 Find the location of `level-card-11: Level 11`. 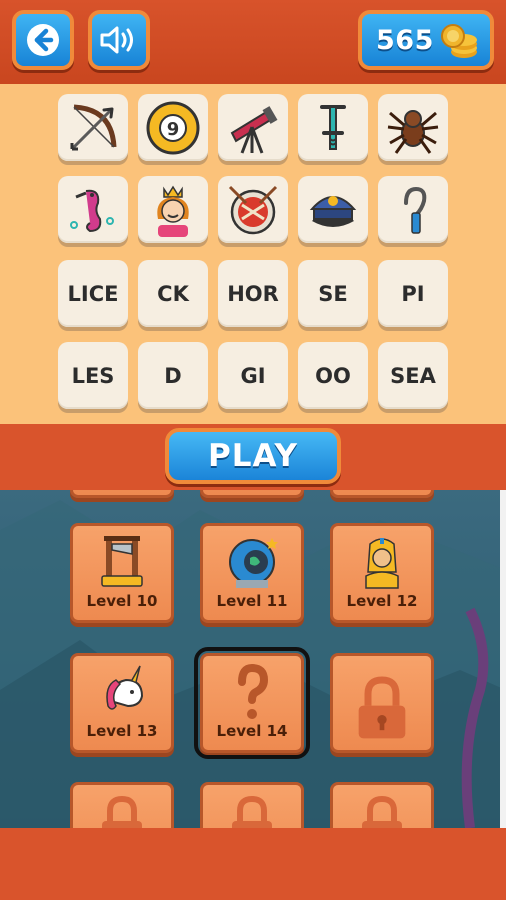

level-card-11: Level 11 is located at coordinates (252, 573).